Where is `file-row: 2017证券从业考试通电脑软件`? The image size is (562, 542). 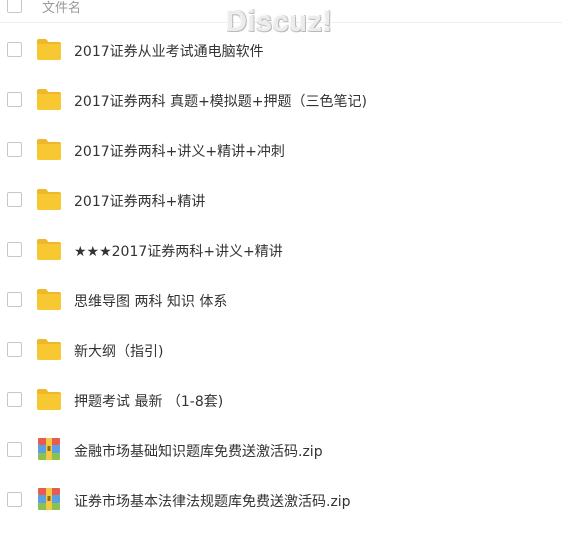 file-row: 2017证券从业考试通电脑软件 is located at coordinates (281, 50).